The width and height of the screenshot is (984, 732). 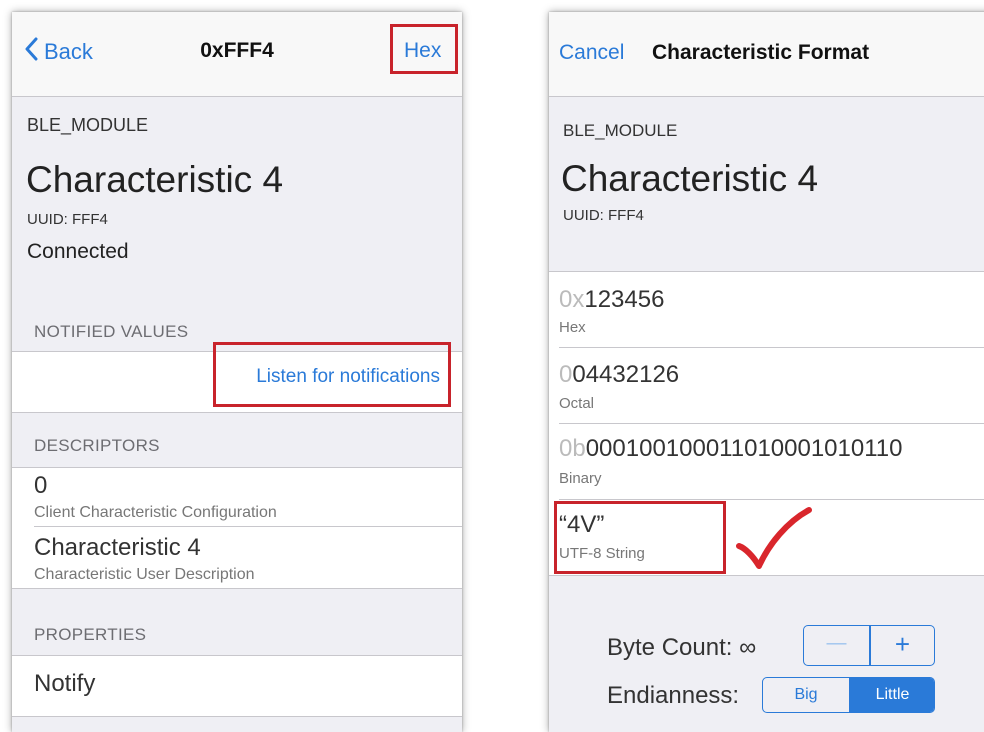 What do you see at coordinates (237, 54) in the screenshot?
I see `nav-bar: Back 0xFFF4 Hex` at bounding box center [237, 54].